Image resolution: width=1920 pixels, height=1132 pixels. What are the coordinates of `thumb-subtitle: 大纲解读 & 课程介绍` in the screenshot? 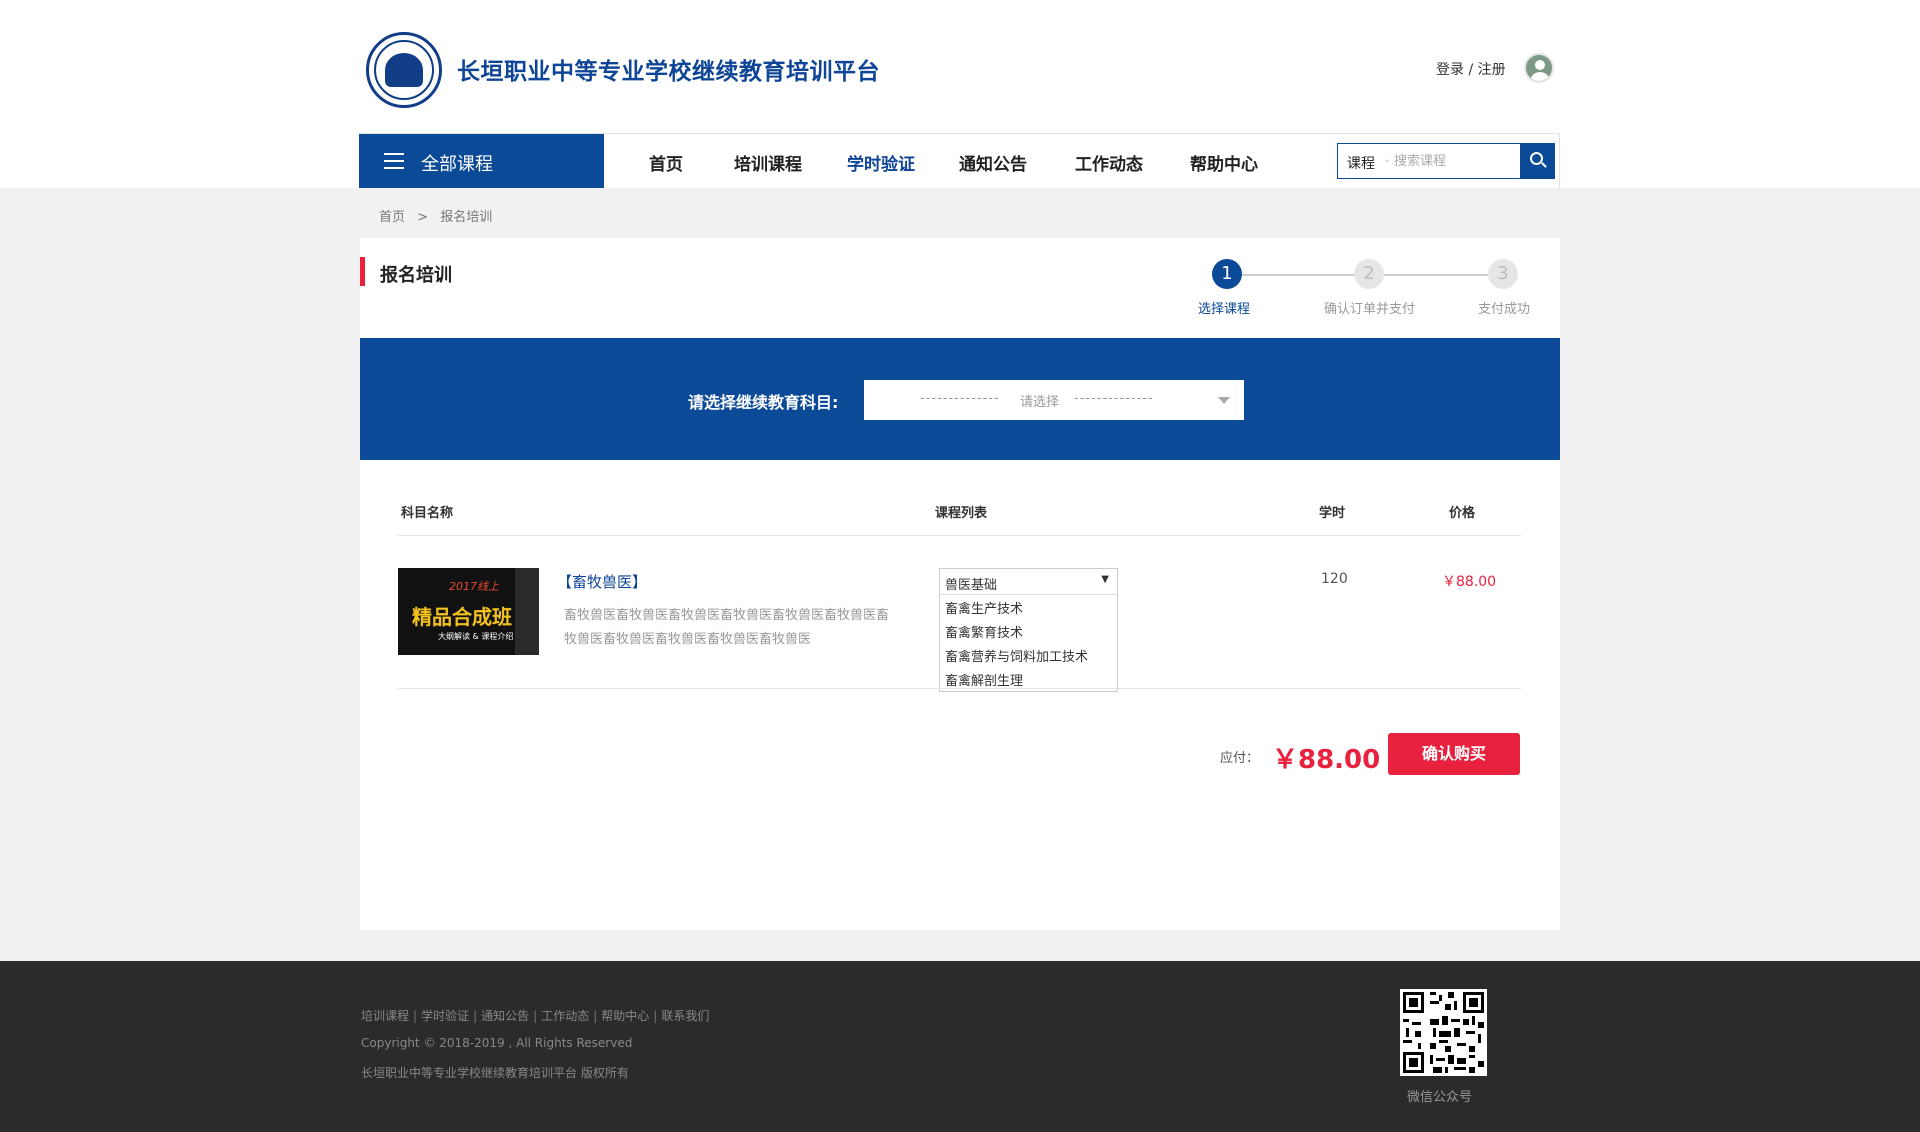 It's located at (476, 636).